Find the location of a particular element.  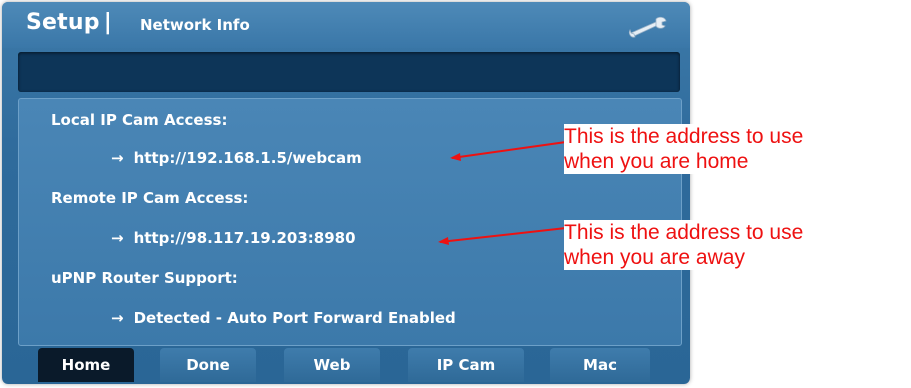

tab-home: Home is located at coordinates (86, 365).